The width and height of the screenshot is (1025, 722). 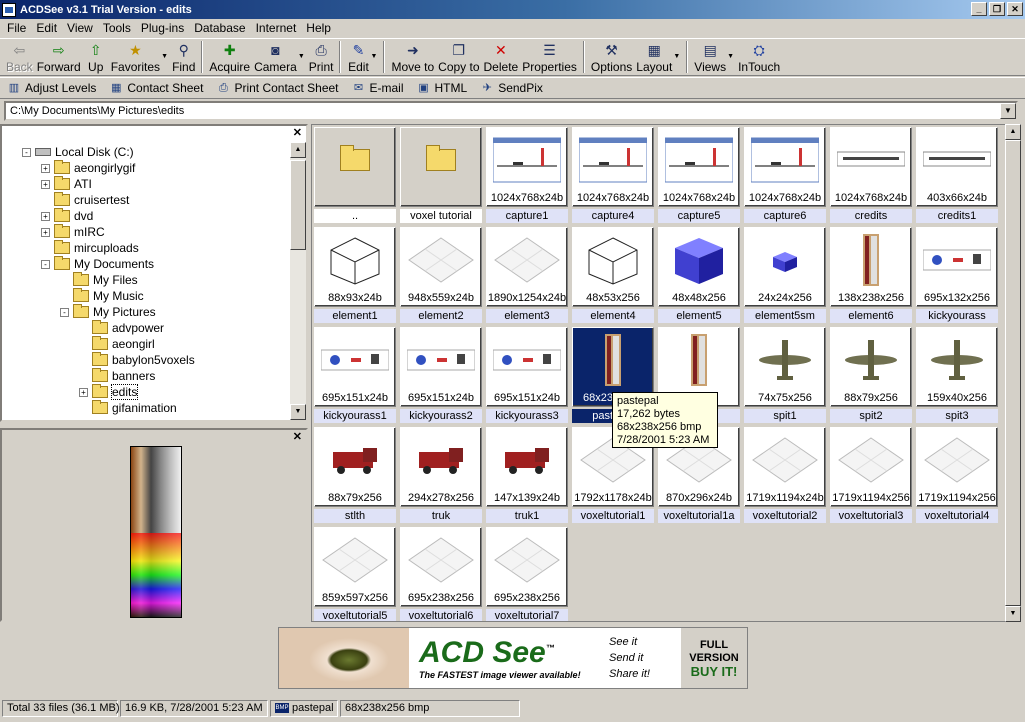 I want to click on thumbnail-item: 859x597x256 voxeltutorial5, so click(x=355, y=574).